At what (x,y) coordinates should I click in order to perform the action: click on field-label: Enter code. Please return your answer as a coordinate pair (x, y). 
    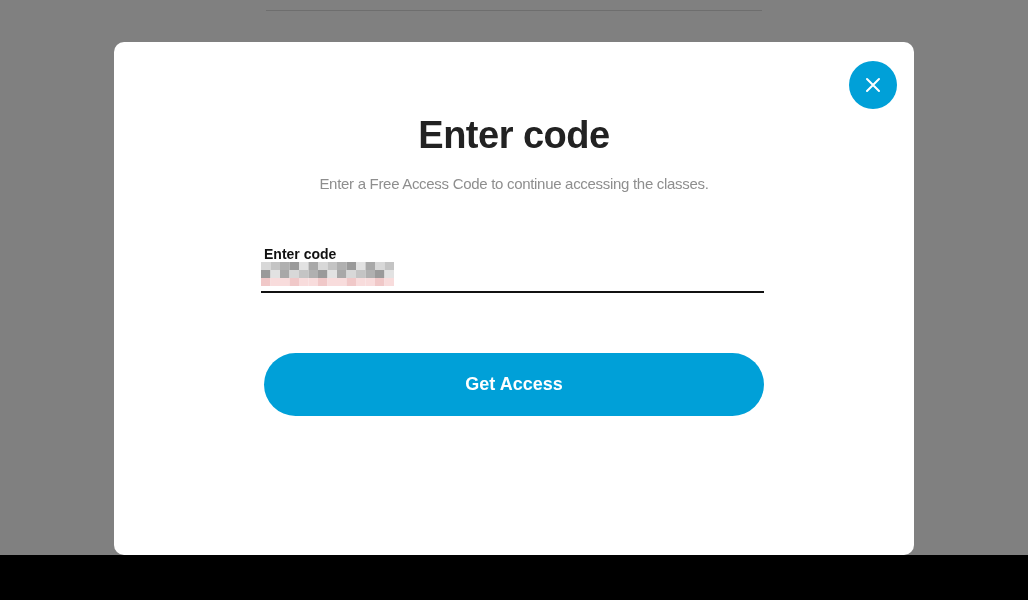
    Looking at the image, I should click on (301, 254).